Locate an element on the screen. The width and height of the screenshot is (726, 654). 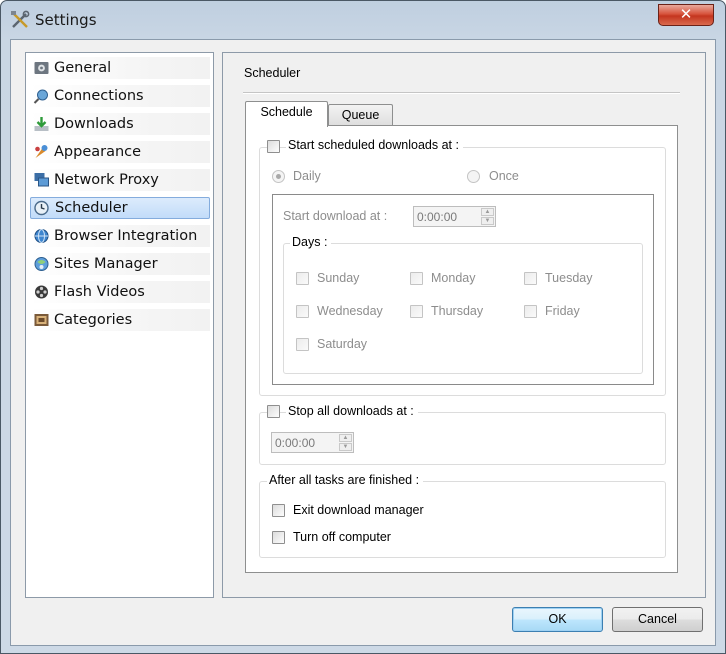
sidebar-item-browser-integration: Browser Integration is located at coordinates (120, 236).